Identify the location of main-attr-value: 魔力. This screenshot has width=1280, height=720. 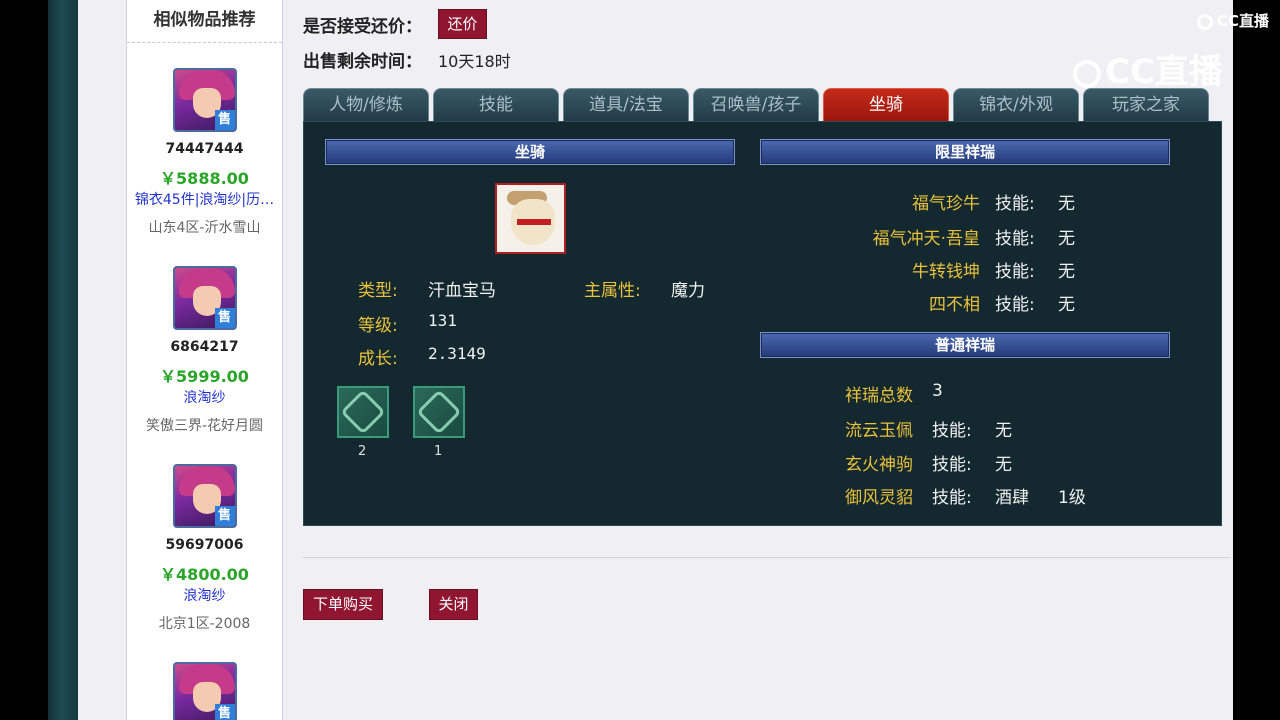
(688, 291).